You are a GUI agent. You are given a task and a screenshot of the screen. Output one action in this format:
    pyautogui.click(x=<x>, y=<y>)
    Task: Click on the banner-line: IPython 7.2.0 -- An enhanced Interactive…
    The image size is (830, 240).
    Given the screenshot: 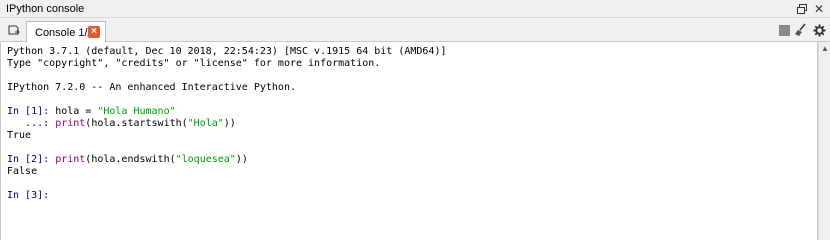 What is the action you would take?
    pyautogui.click(x=151, y=87)
    